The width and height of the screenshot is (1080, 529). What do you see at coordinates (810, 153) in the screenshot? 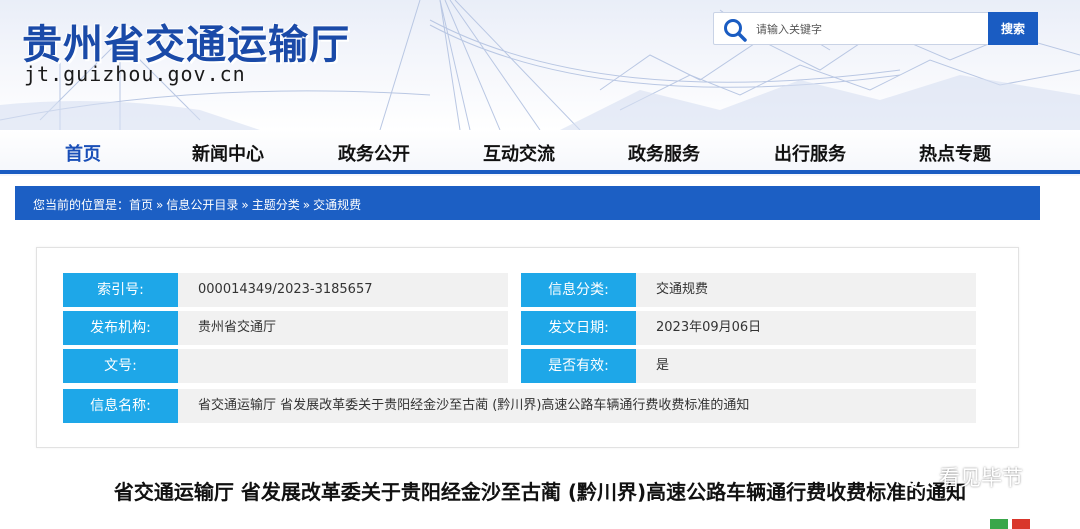
I see `nav-item-travel-services: 出行服务` at bounding box center [810, 153].